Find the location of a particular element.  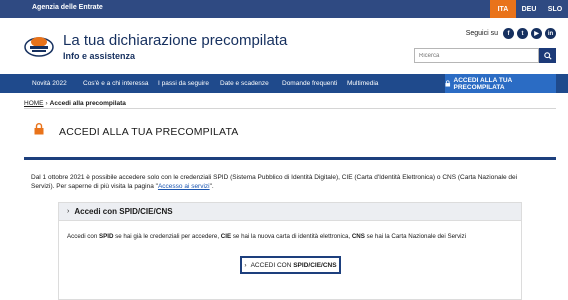

search-input is located at coordinates (476, 55).